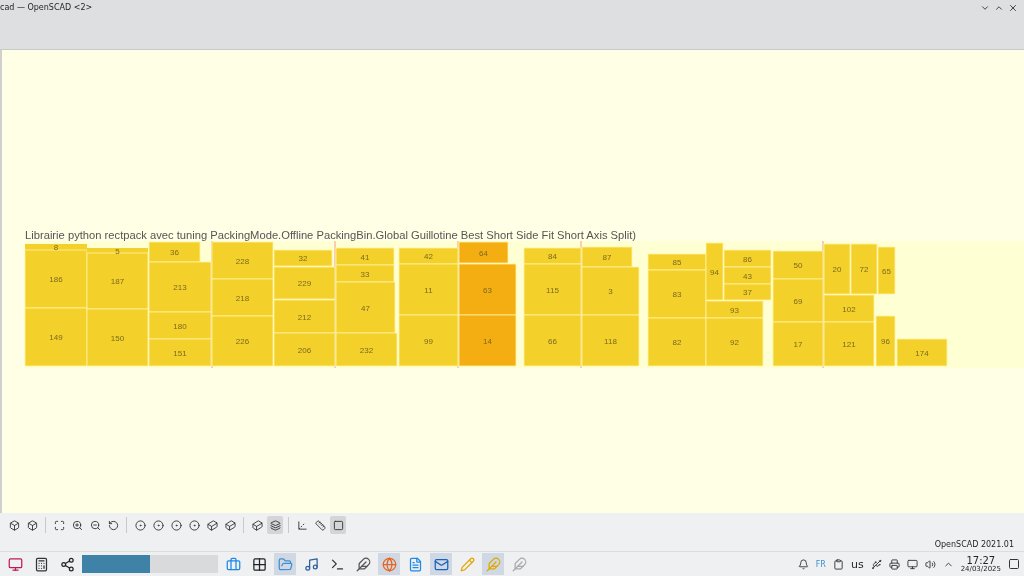 This screenshot has width=1024, height=576. I want to click on rectangle-label: 17, so click(798, 344).